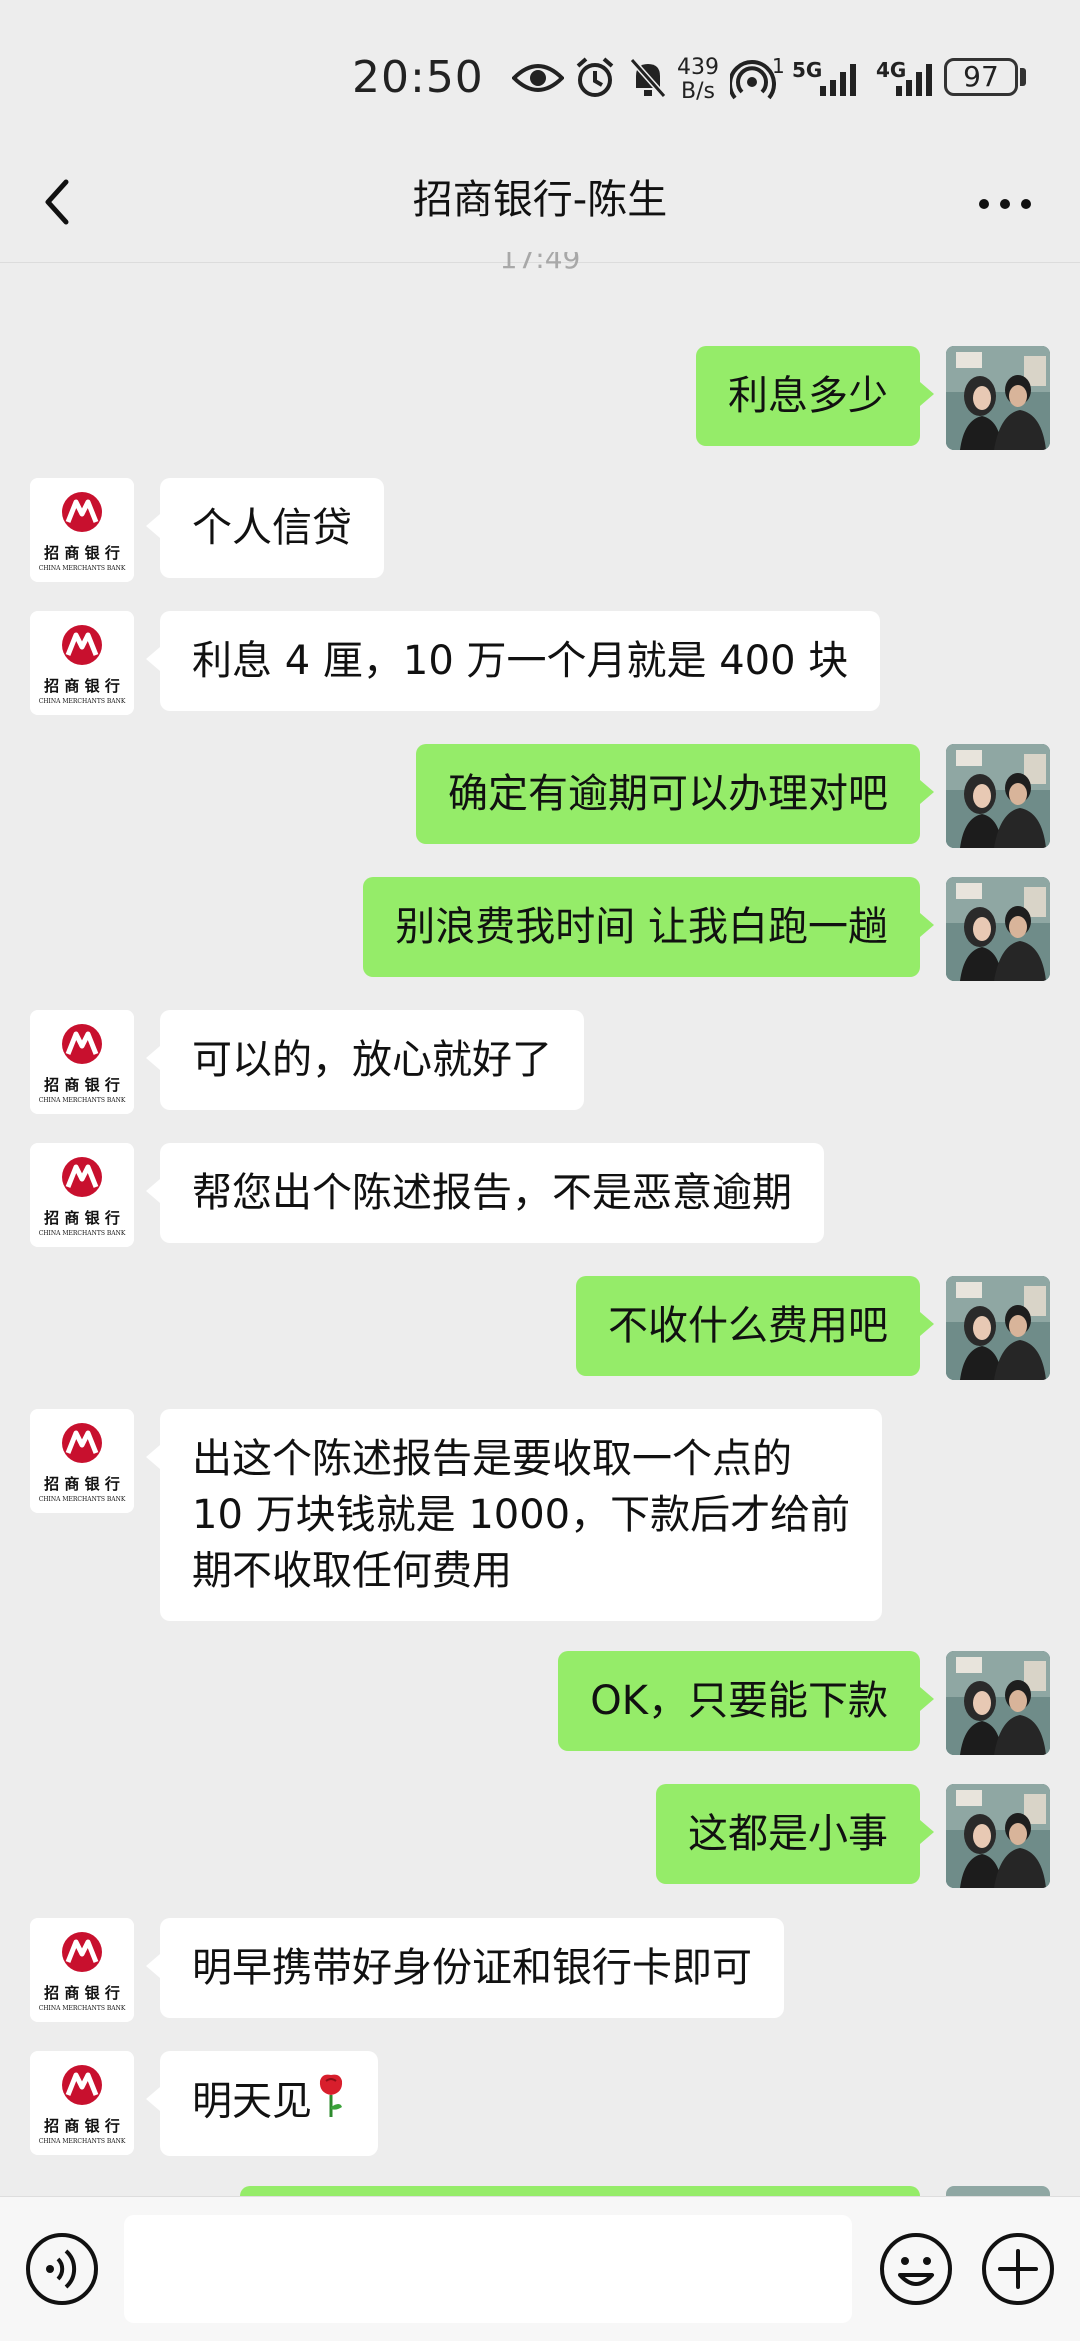  I want to click on message-bubble: 明天见, so click(262, 2103).